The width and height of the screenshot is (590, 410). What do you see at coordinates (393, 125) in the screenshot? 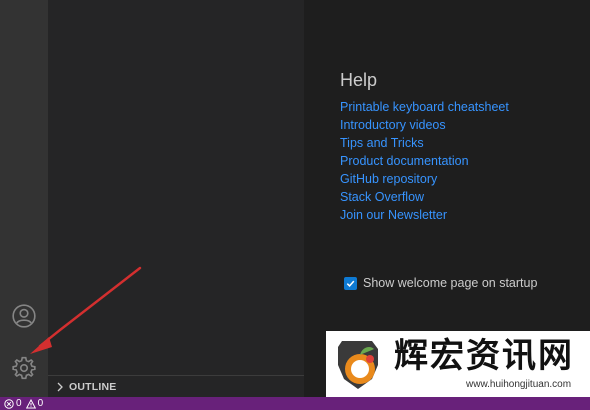
I see `link-introductory-videos: Introductory videos` at bounding box center [393, 125].